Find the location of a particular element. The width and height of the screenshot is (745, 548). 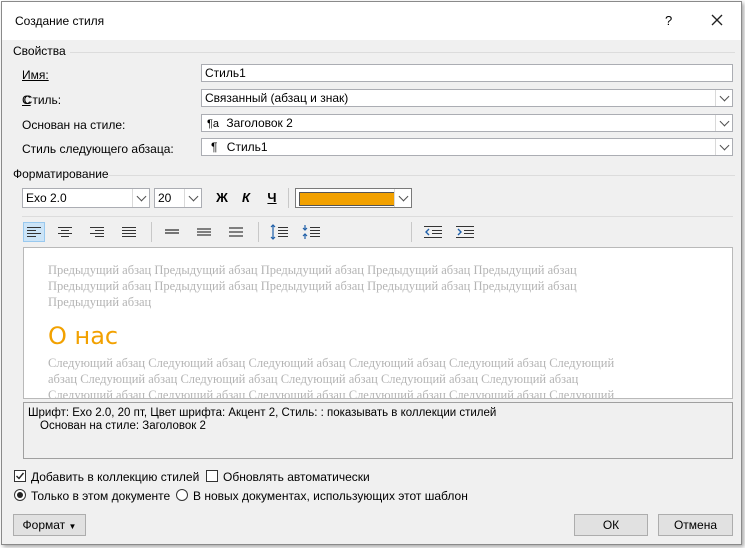

next-style-value: Стиль1 is located at coordinates (247, 147).